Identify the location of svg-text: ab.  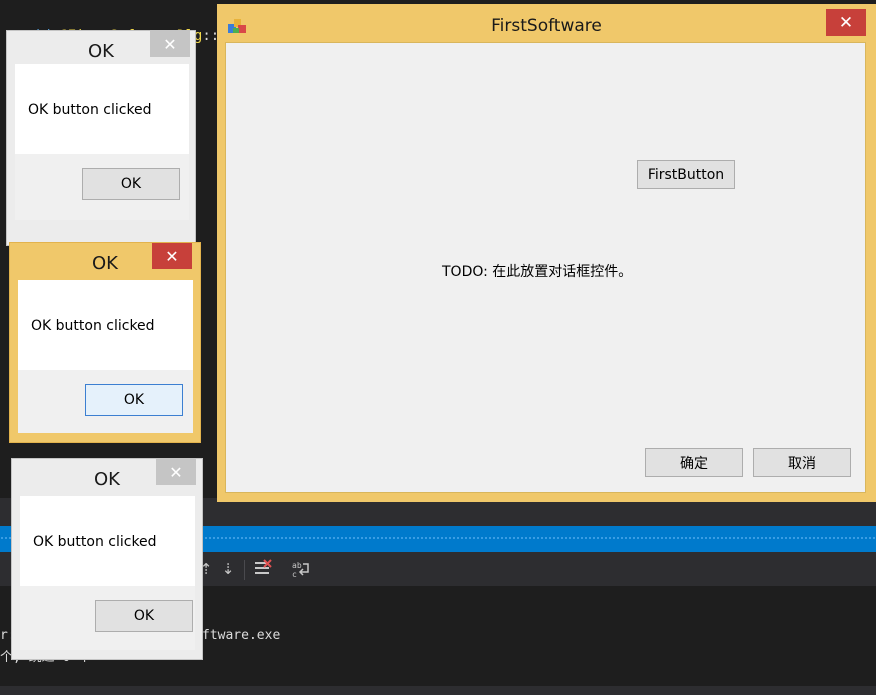
(297, 565).